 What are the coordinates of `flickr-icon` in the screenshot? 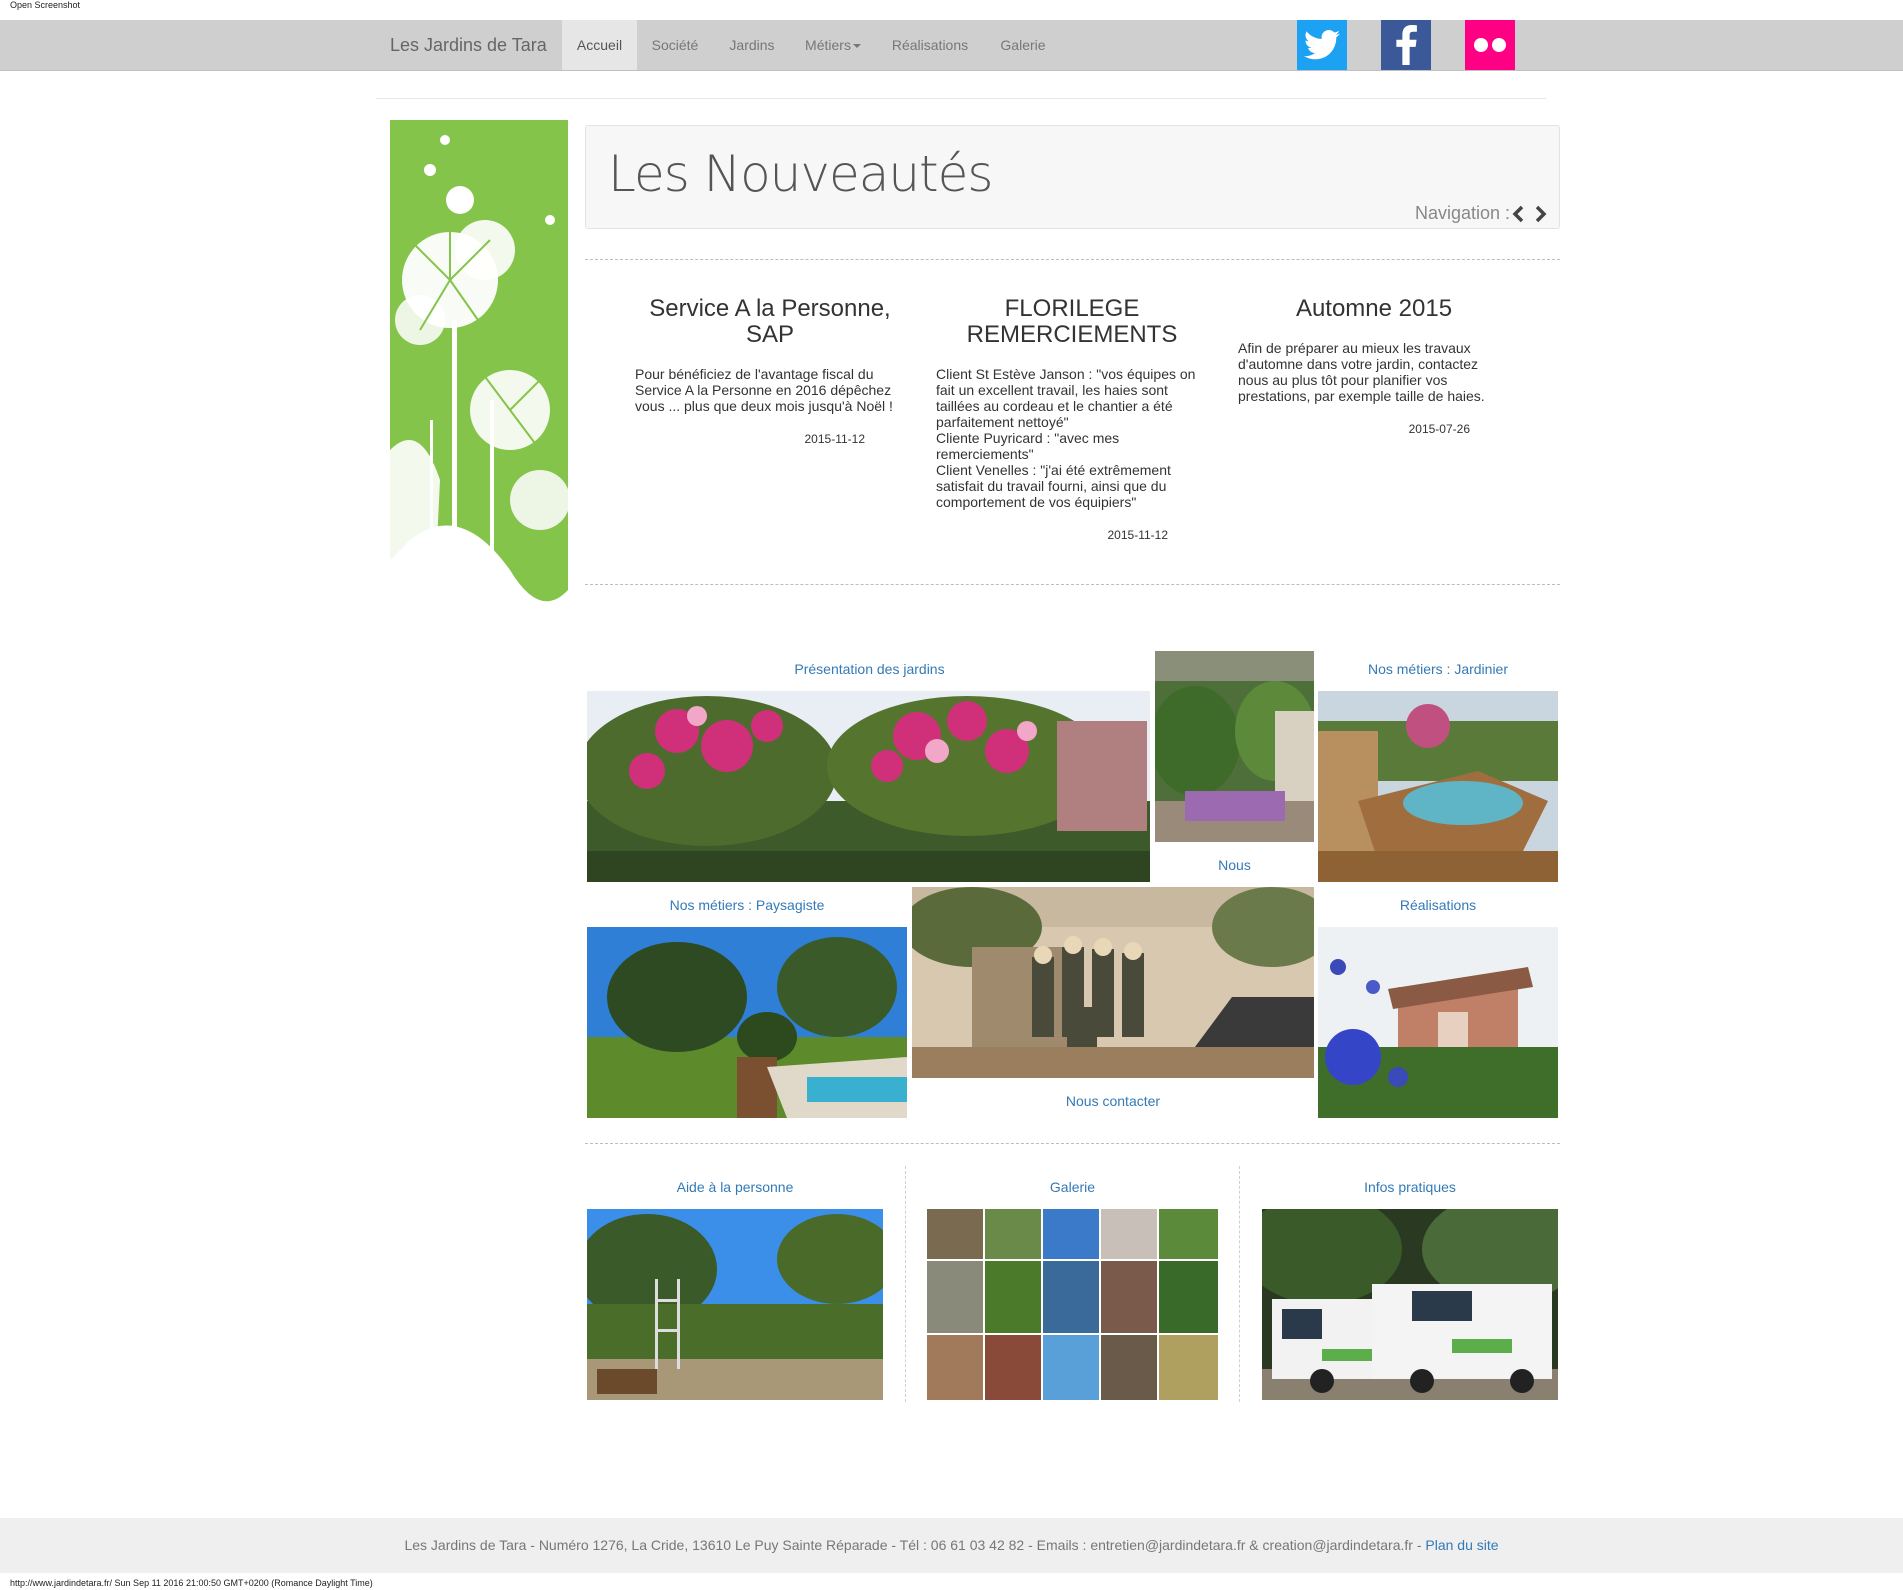 It's located at (1490, 45).